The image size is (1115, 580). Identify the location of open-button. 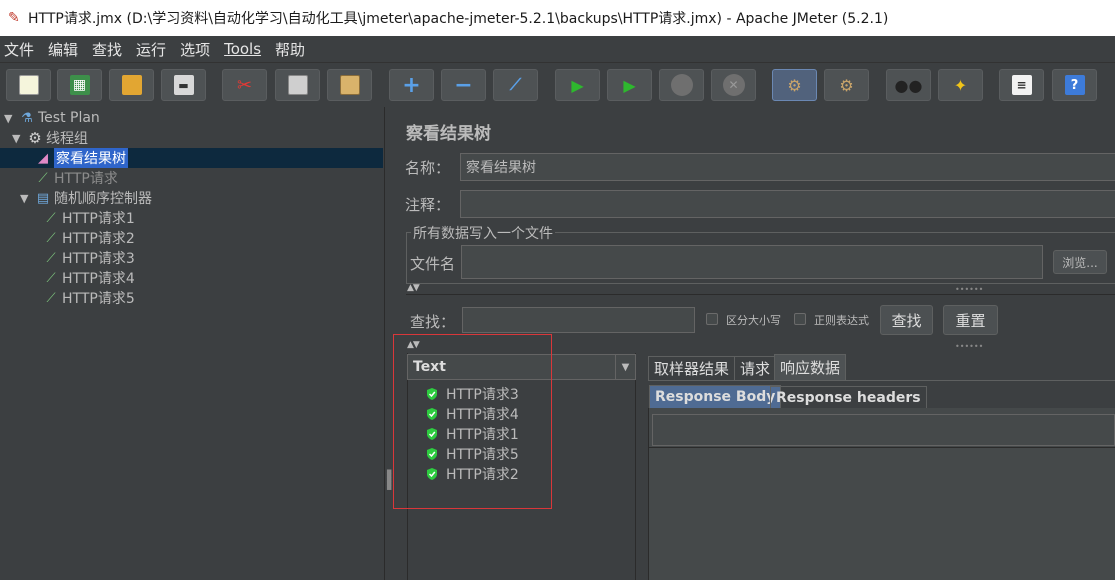
(131, 85).